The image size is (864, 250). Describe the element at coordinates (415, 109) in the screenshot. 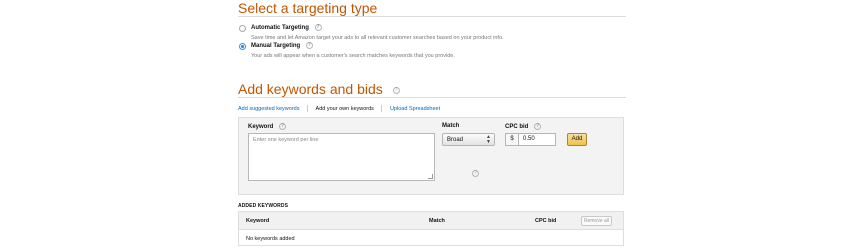

I see `tab-upload-spreadsheet: Upload Spreadsheet` at that location.